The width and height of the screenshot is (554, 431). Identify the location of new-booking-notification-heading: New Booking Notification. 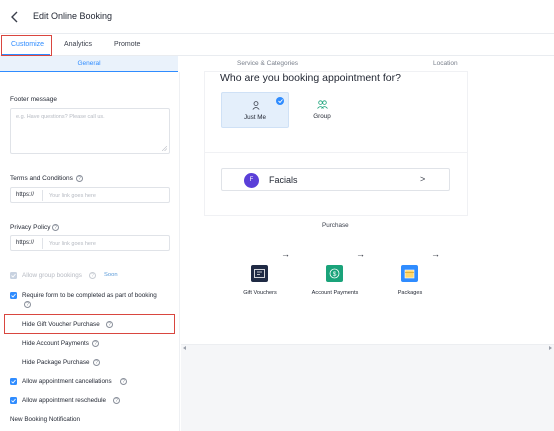
(45, 419).